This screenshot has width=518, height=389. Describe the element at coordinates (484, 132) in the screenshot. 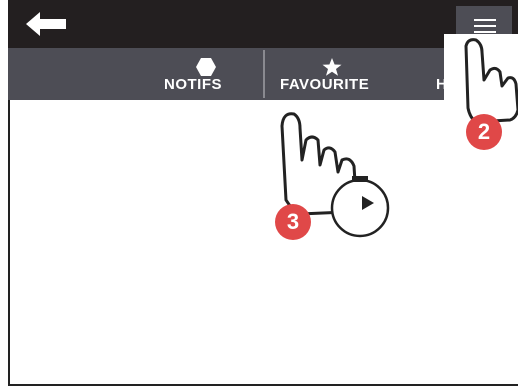

I see `step-badge-2: 2` at that location.